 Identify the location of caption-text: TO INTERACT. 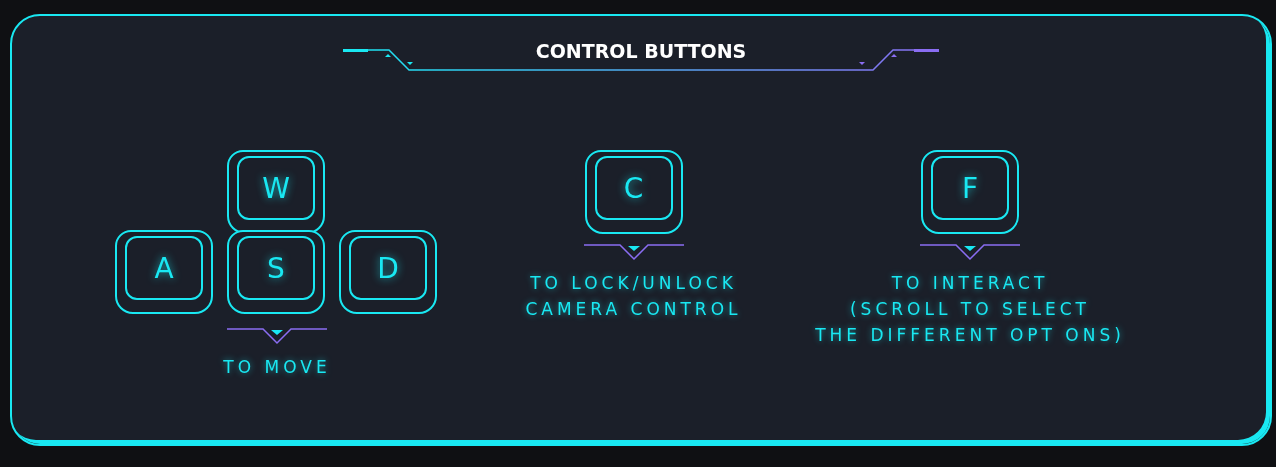
(970, 283).